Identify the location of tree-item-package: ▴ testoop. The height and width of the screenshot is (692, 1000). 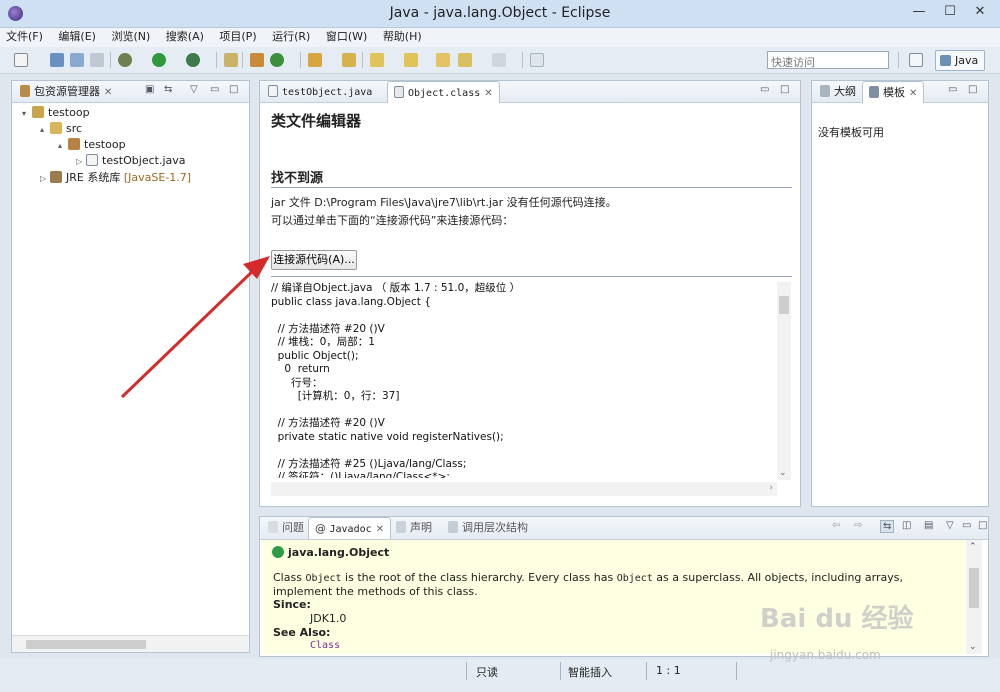
(92, 145).